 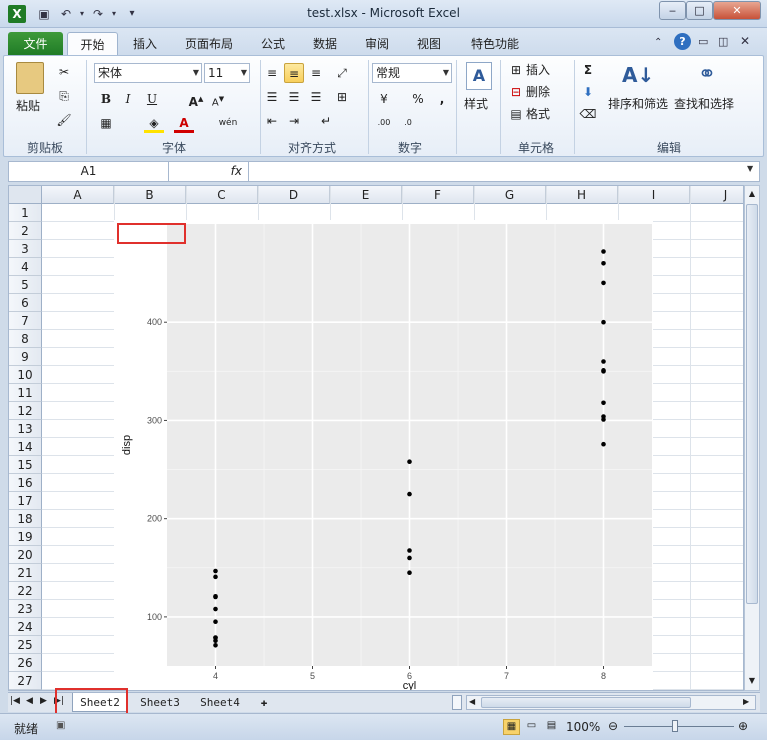 What do you see at coordinates (25, 465) in the screenshot?
I see `row-header-15: 15` at bounding box center [25, 465].